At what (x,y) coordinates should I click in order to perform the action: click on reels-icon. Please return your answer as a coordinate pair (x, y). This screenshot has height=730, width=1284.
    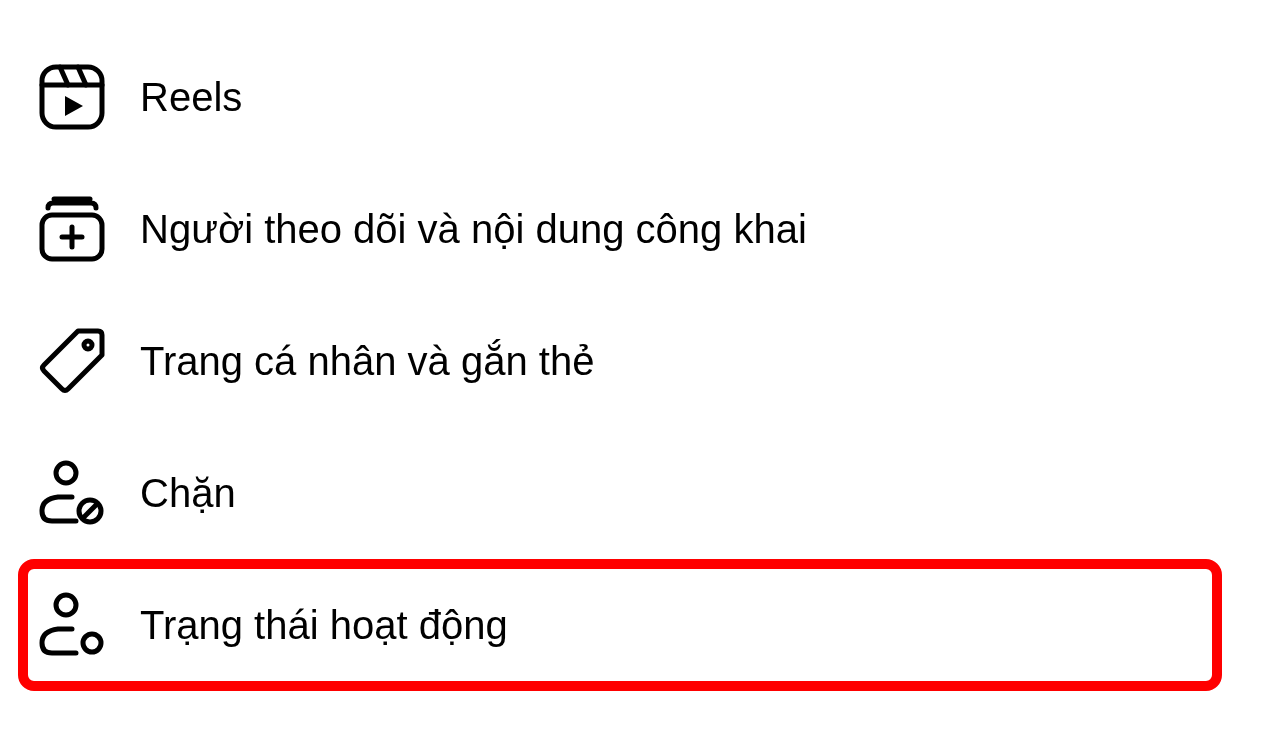
    Looking at the image, I should click on (72, 97).